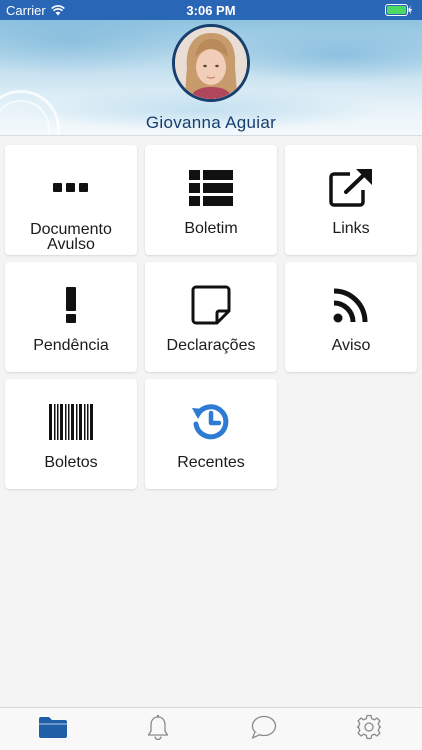 The height and width of the screenshot is (750, 422). I want to click on tab-messages, so click(263, 729).